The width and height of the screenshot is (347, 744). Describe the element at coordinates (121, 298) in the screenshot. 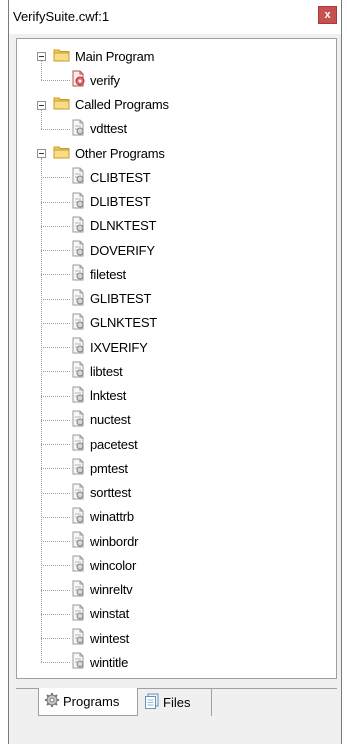

I see `tree-item-label: GLIBTEST` at that location.